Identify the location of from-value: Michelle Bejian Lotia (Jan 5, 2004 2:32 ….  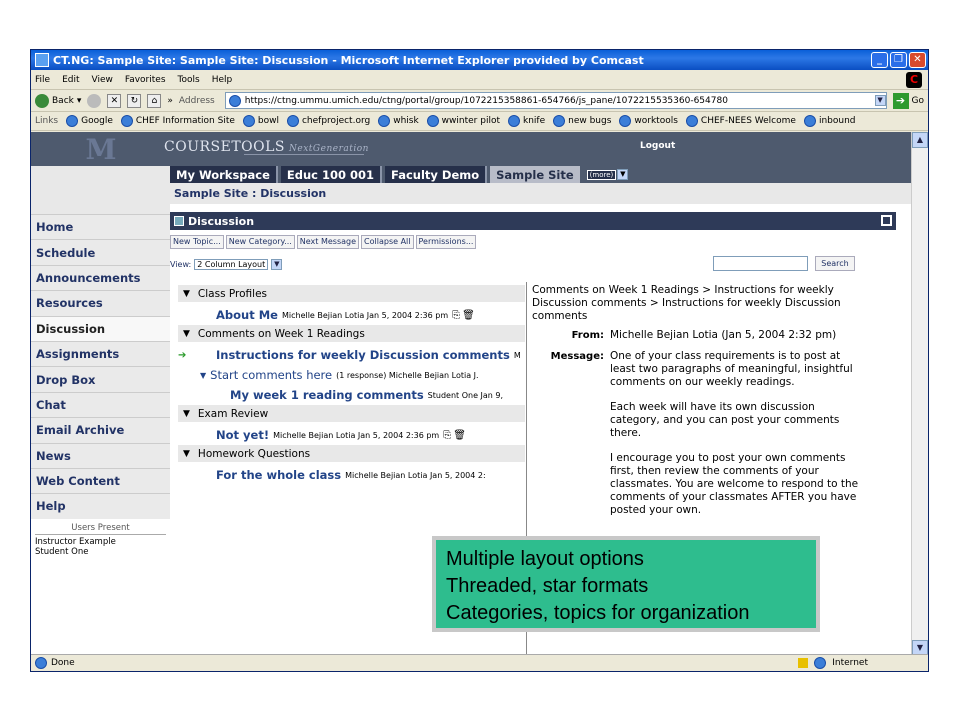
(723, 335).